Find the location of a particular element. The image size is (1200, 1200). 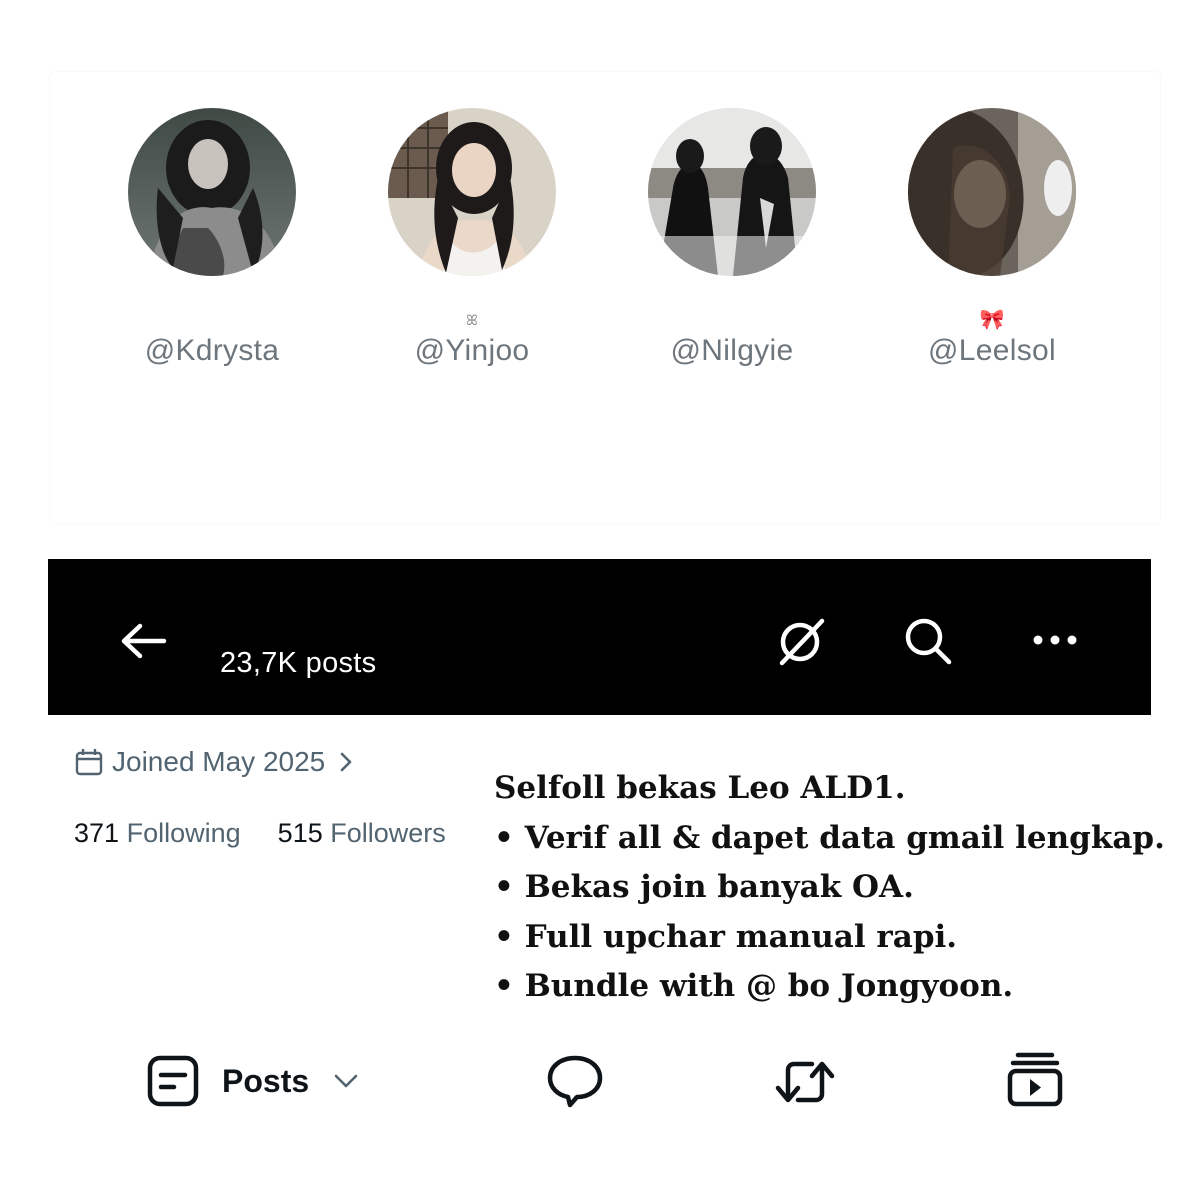

joined-label: Joined May 2025 is located at coordinates (219, 761).